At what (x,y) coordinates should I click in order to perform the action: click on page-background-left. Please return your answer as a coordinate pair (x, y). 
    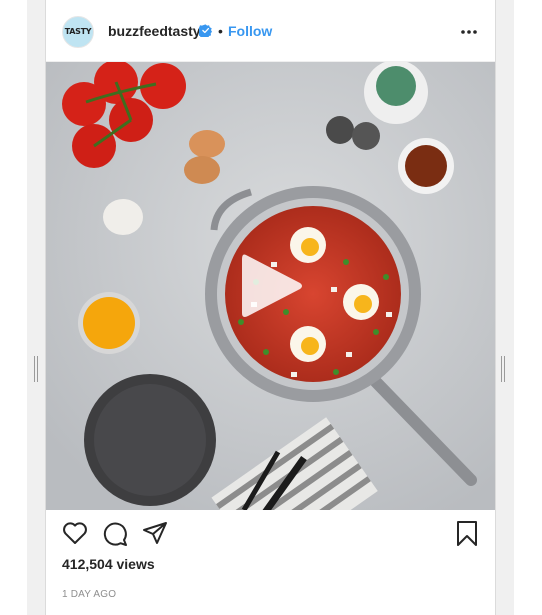
    Looking at the image, I should click on (13, 307).